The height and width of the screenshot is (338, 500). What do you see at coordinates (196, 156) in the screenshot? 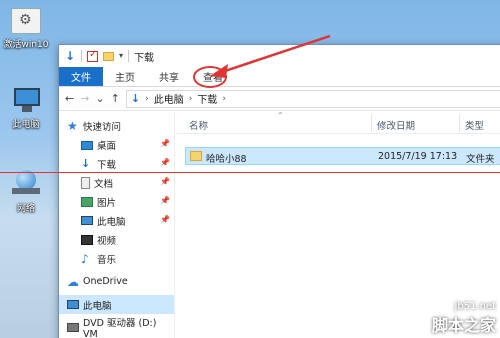
I see `folder-icon` at bounding box center [196, 156].